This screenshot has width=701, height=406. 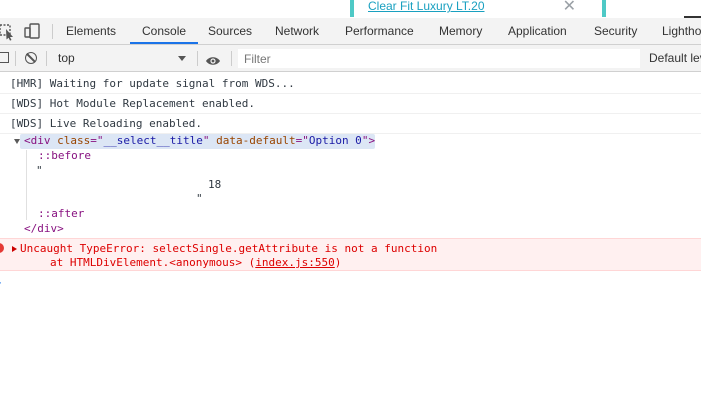 I want to click on page-behind-devtools: Clear Fit Luxury LT.20 ✕, so click(x=350, y=9).